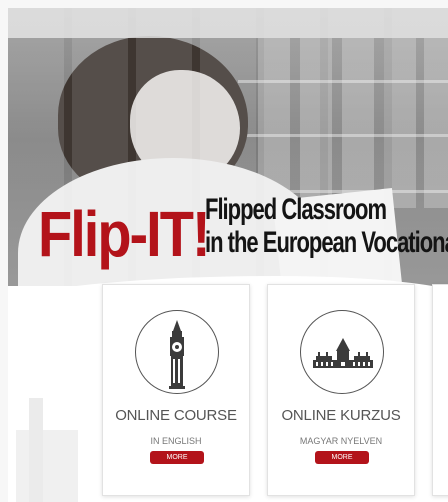 The width and height of the screenshot is (448, 502). I want to click on hero-subtitle-line2: in the European Vocational, so click(326, 242).